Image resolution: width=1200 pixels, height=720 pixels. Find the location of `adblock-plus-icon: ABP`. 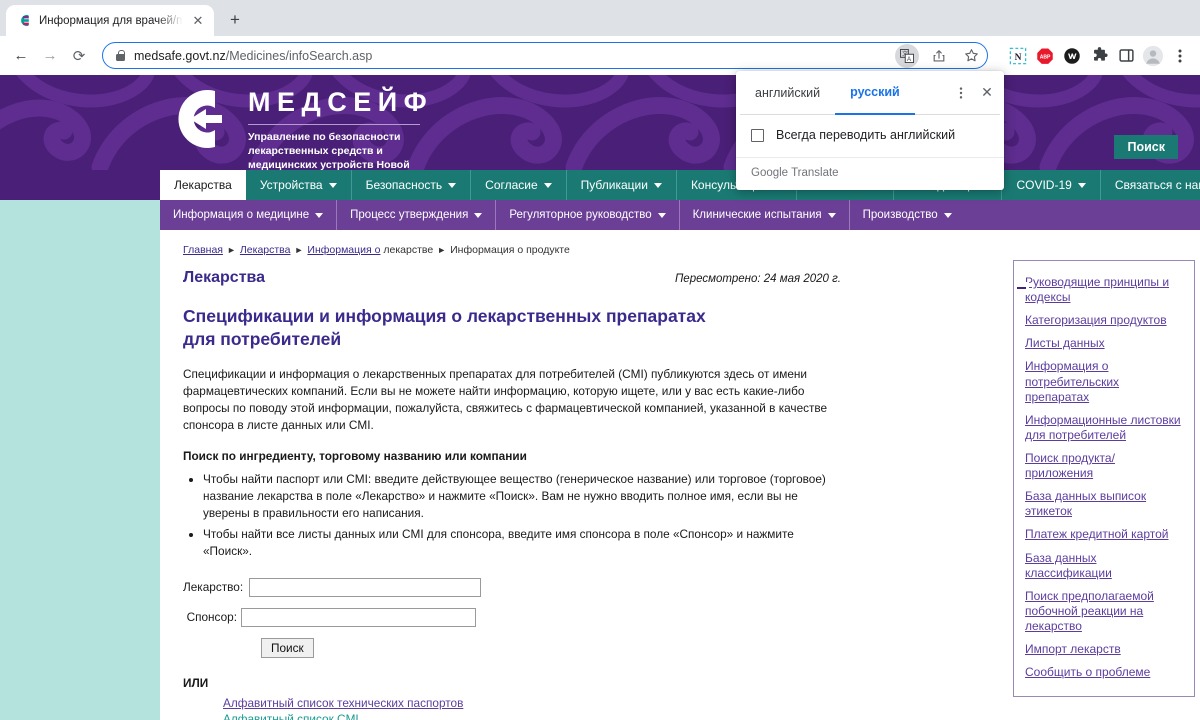

adblock-plus-icon: ABP is located at coordinates (1045, 56).